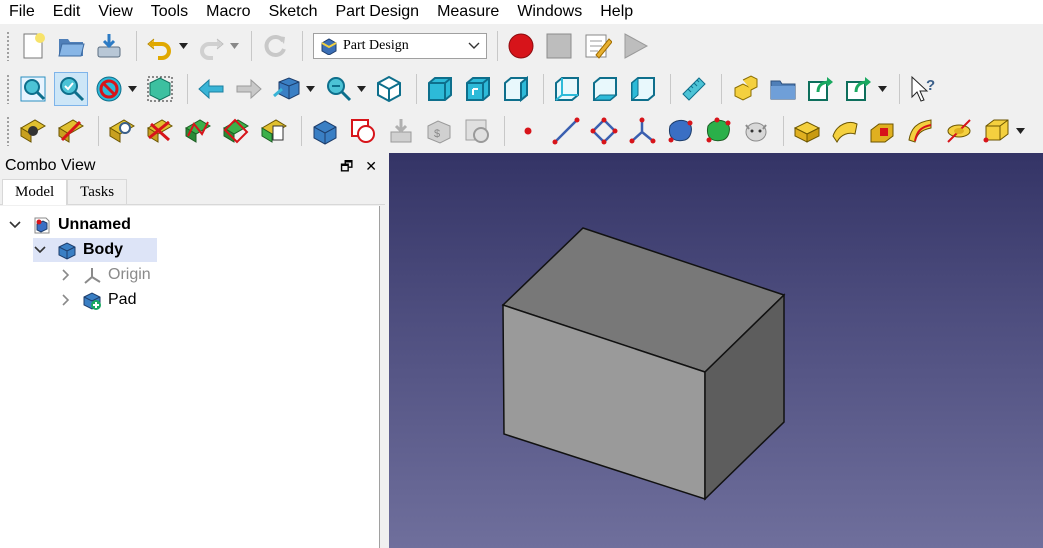 This screenshot has height=548, width=1043. What do you see at coordinates (718, 131) in the screenshot?
I see `subshapebinder-icon` at bounding box center [718, 131].